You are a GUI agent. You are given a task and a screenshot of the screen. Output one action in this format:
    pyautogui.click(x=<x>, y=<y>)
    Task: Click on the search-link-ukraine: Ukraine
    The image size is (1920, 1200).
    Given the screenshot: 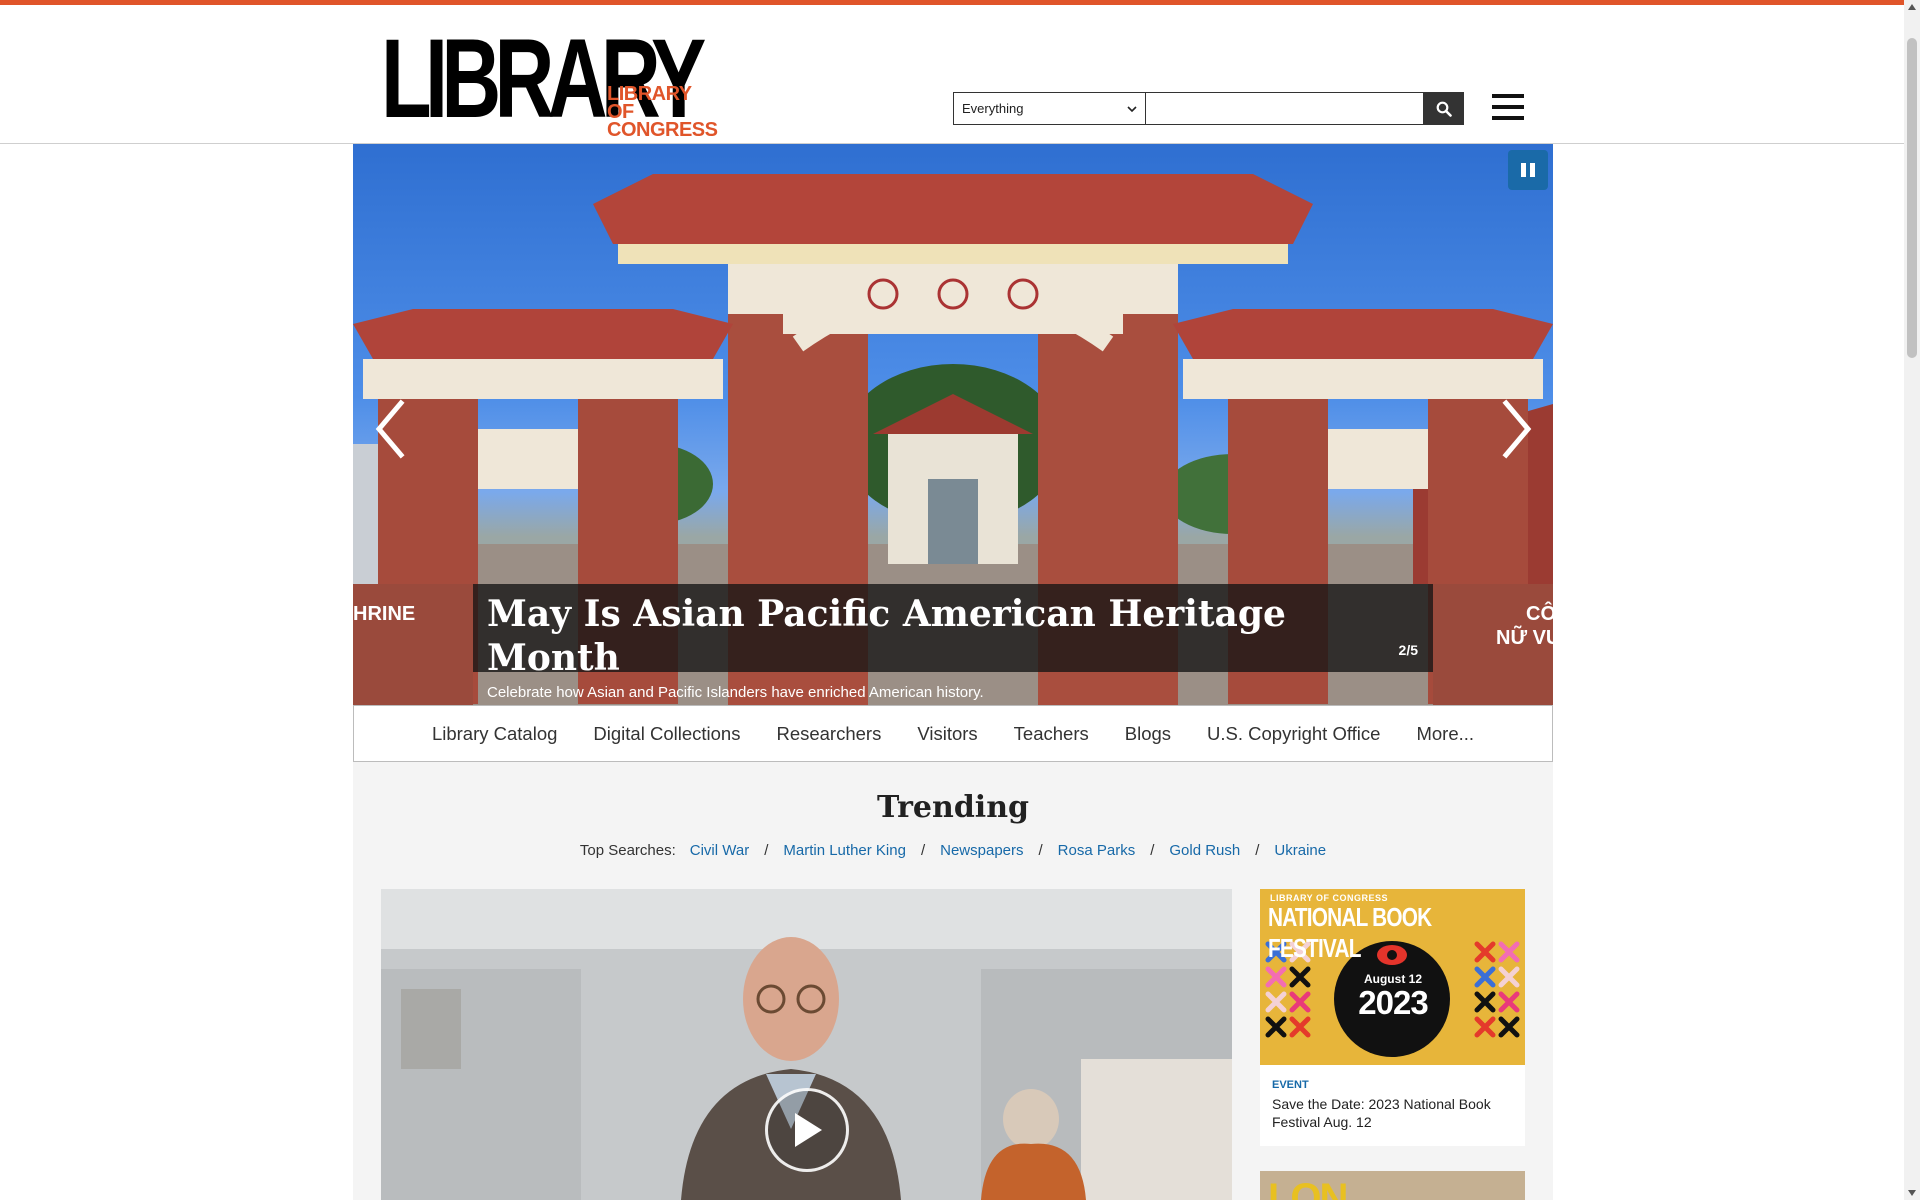 What is the action you would take?
    pyautogui.click(x=1300, y=850)
    